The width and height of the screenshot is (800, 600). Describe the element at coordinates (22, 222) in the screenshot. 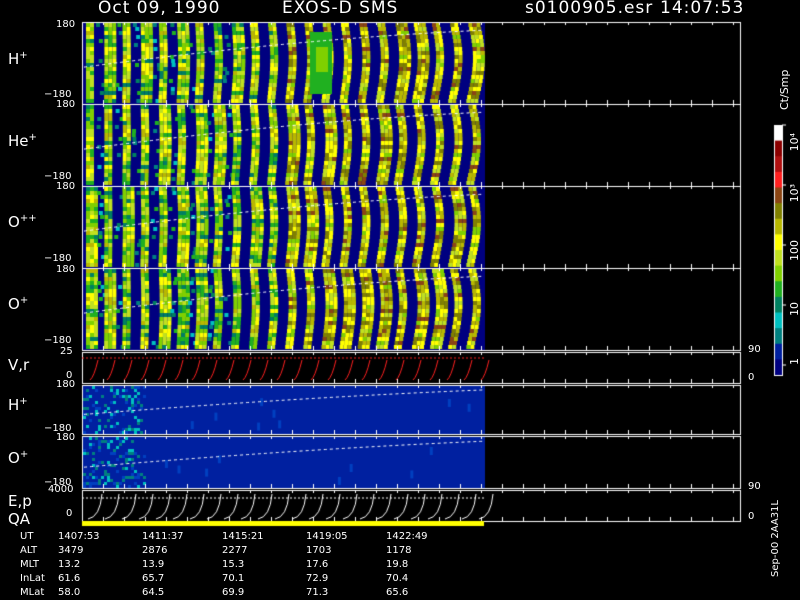

I see `panel-label-o-plus-plus: O++` at that location.